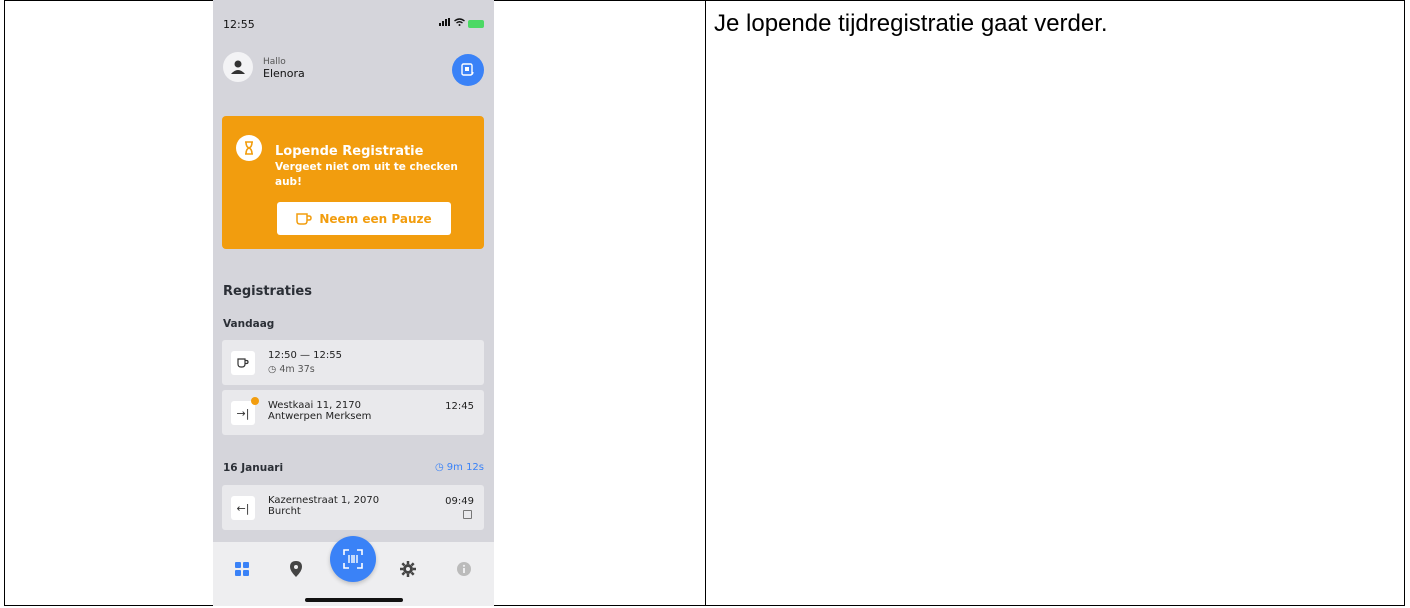 This screenshot has height=608, width=1410. What do you see at coordinates (366, 174) in the screenshot?
I see `card-subtitle: Vergeet niet om uit te checken aub!` at bounding box center [366, 174].